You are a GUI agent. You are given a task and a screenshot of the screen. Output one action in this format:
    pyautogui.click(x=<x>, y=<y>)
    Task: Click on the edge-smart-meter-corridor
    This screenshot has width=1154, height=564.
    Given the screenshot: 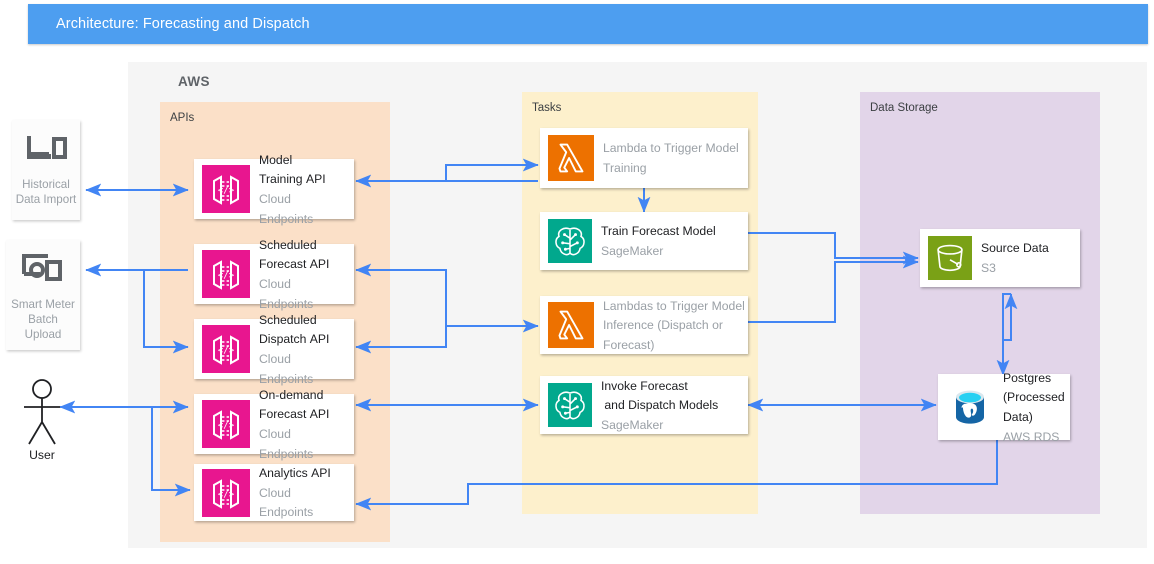 What is the action you would take?
    pyautogui.click(x=166, y=312)
    